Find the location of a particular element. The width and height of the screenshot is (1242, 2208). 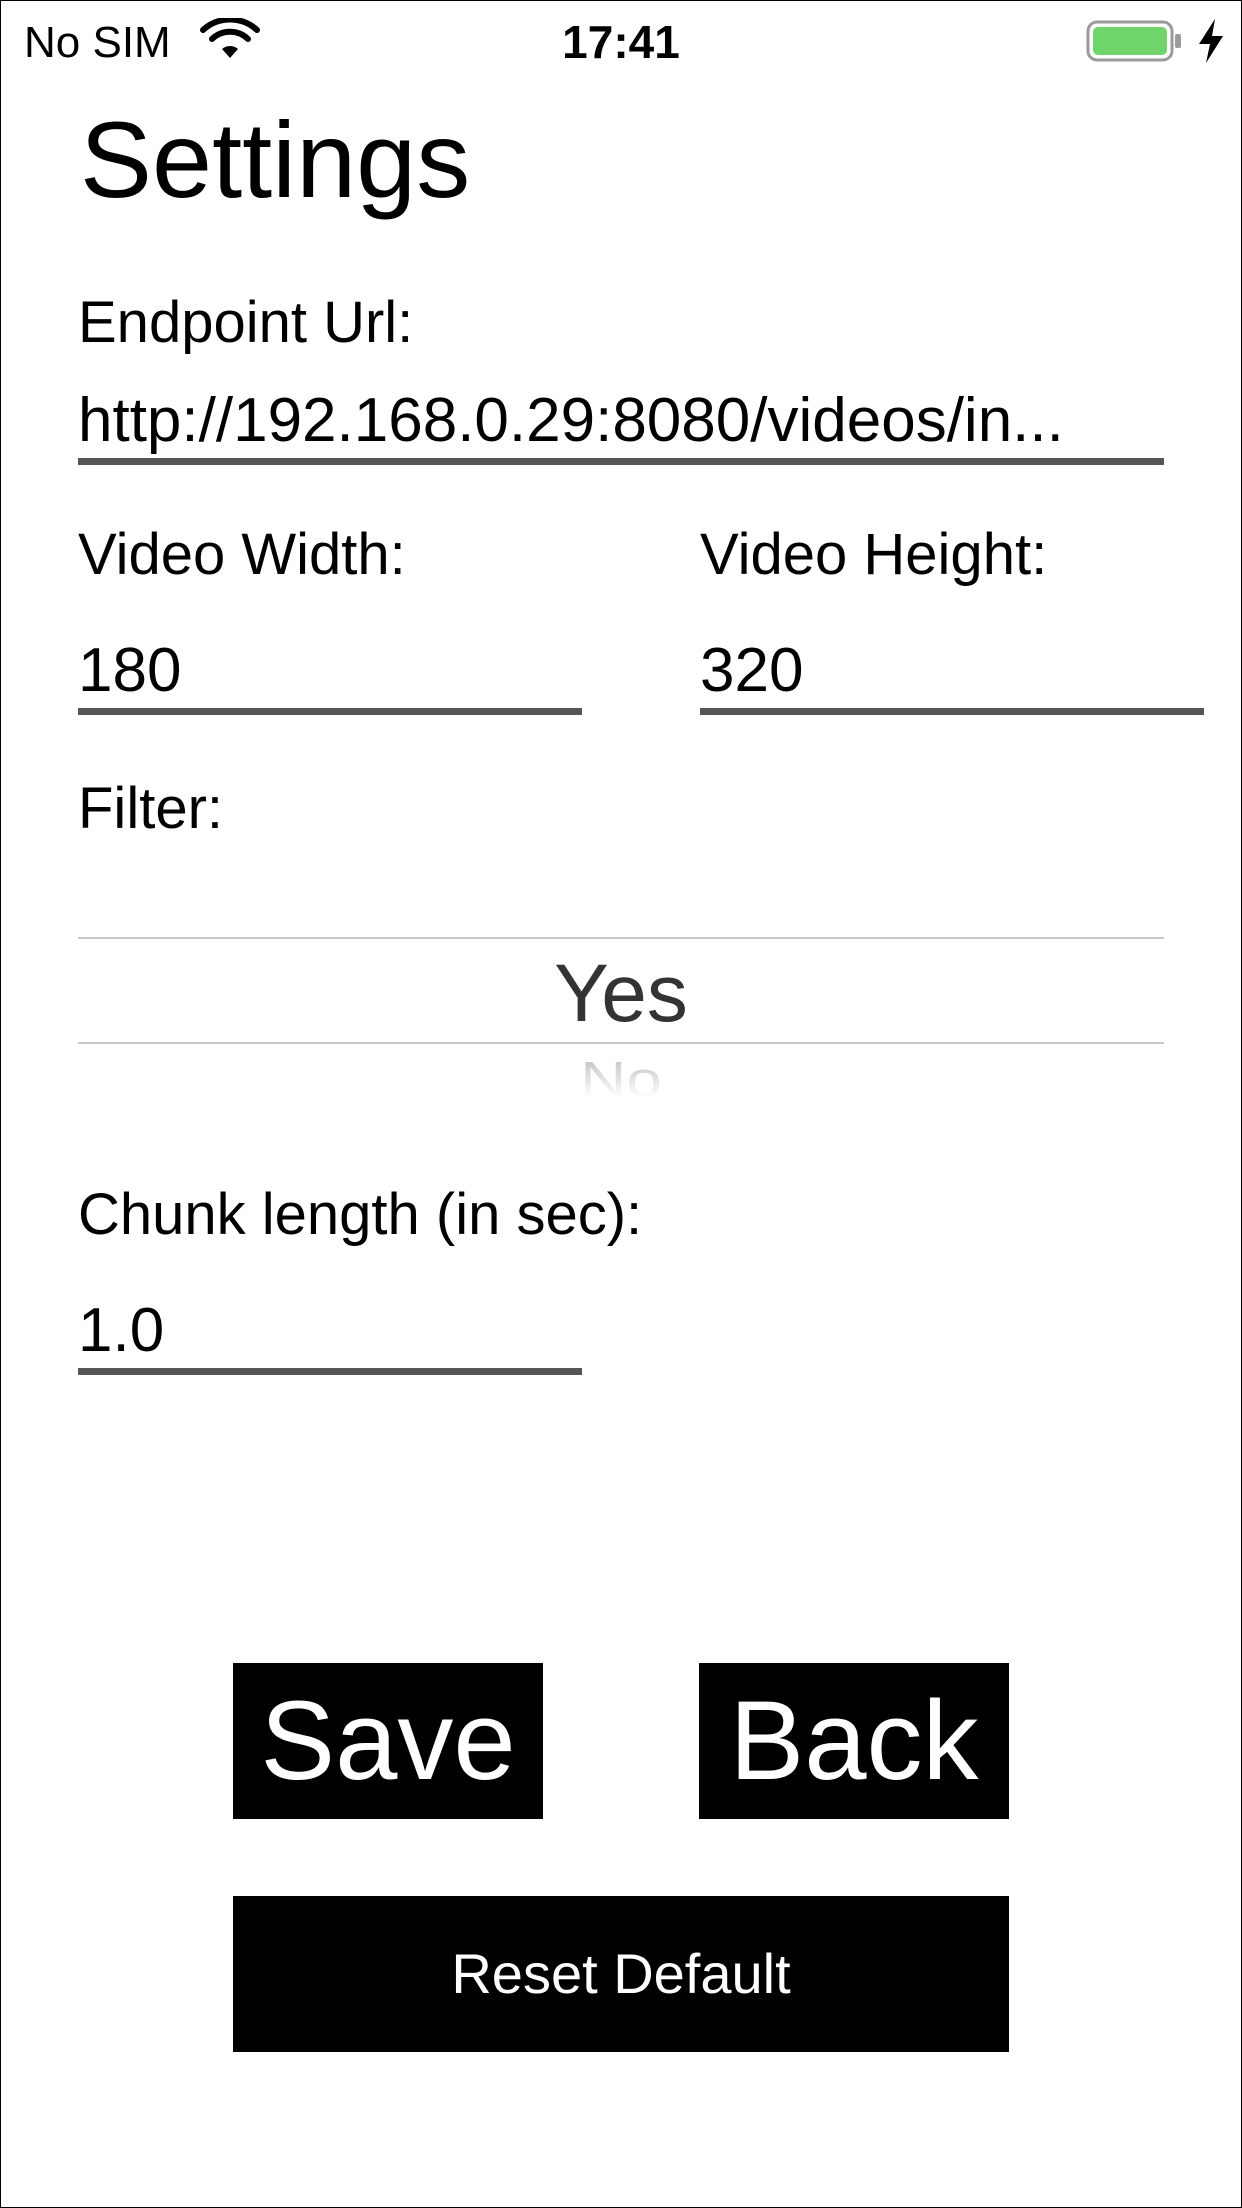

clock-time: 17:41 is located at coordinates (621, 42).